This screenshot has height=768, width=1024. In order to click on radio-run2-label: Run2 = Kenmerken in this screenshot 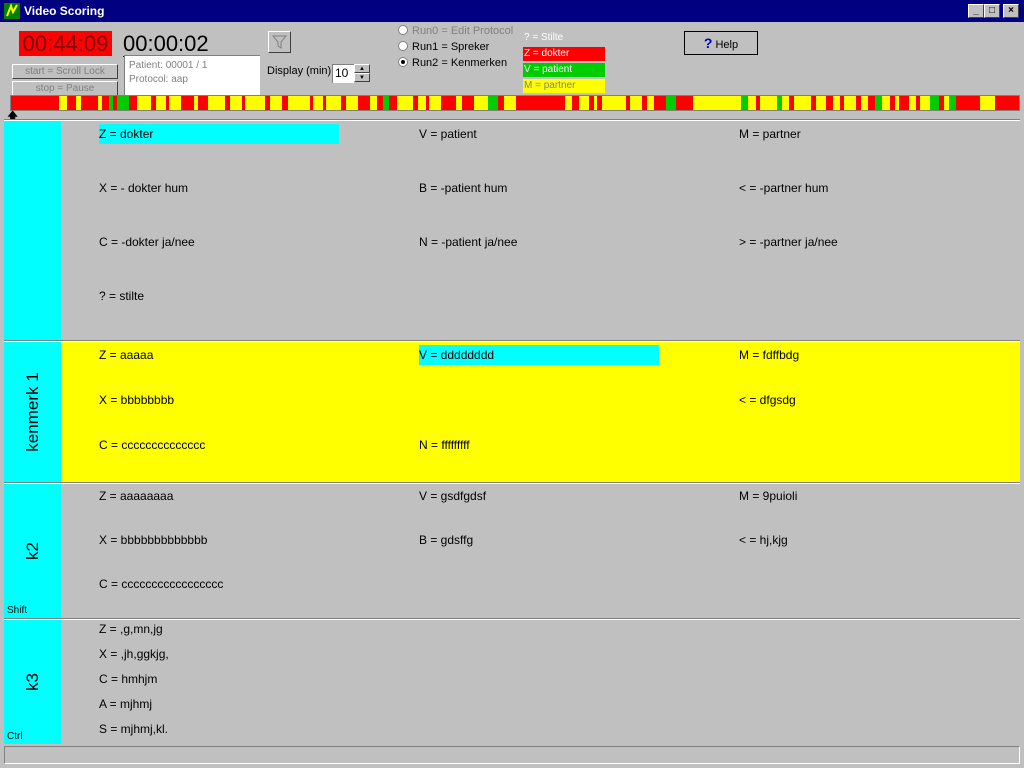, I will do `click(460, 63)`.